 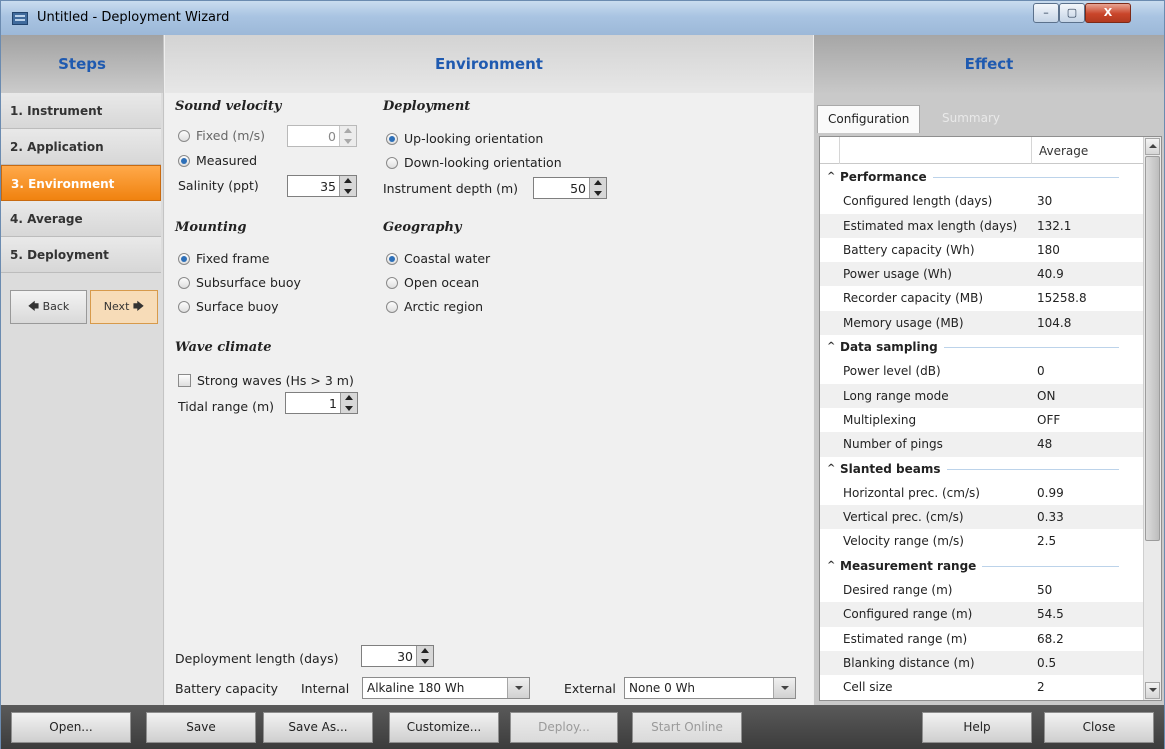 What do you see at coordinates (48, 307) in the screenshot?
I see `back-button: 🡄 Back` at bounding box center [48, 307].